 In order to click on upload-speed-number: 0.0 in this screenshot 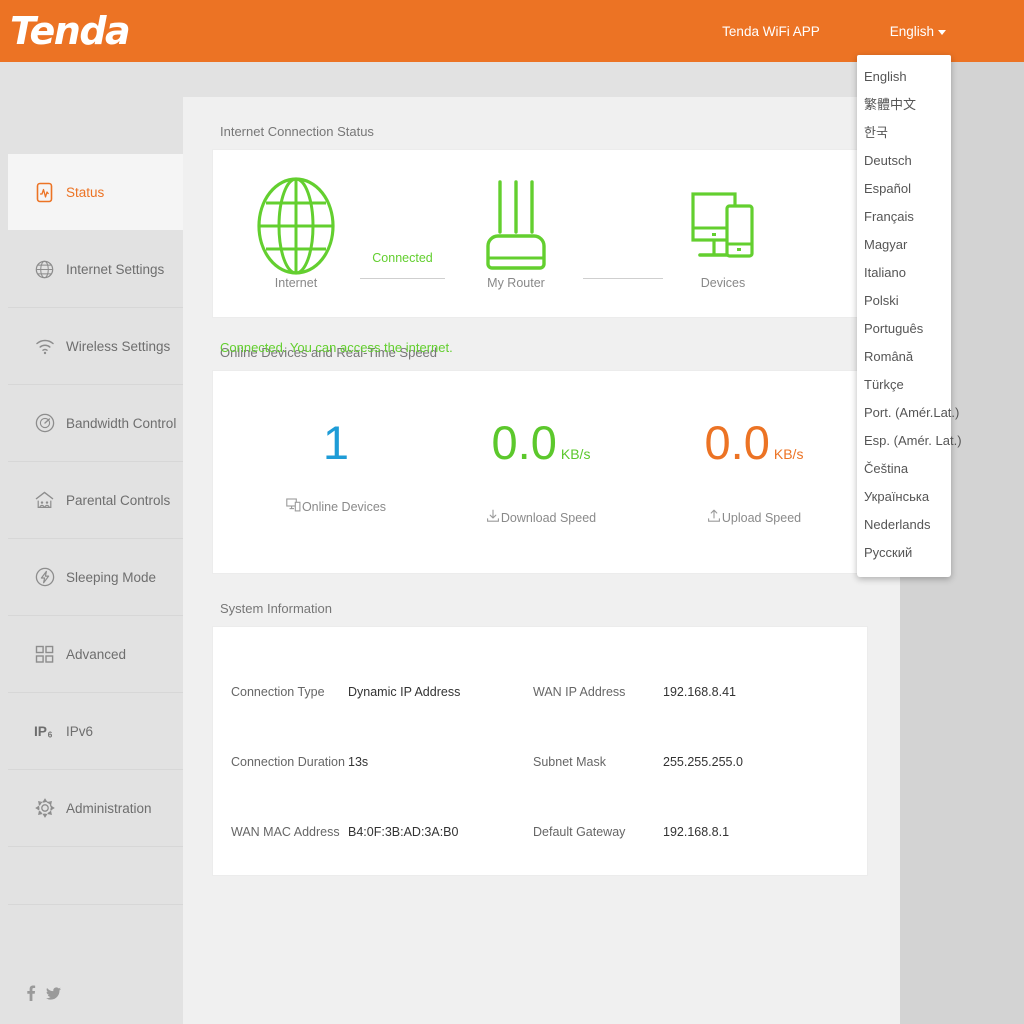, I will do `click(737, 442)`.